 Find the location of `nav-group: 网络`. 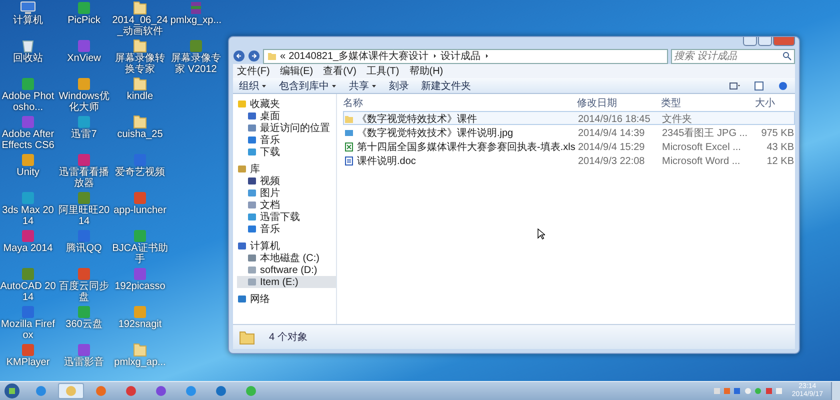

nav-group: 网络 is located at coordinates (286, 299).